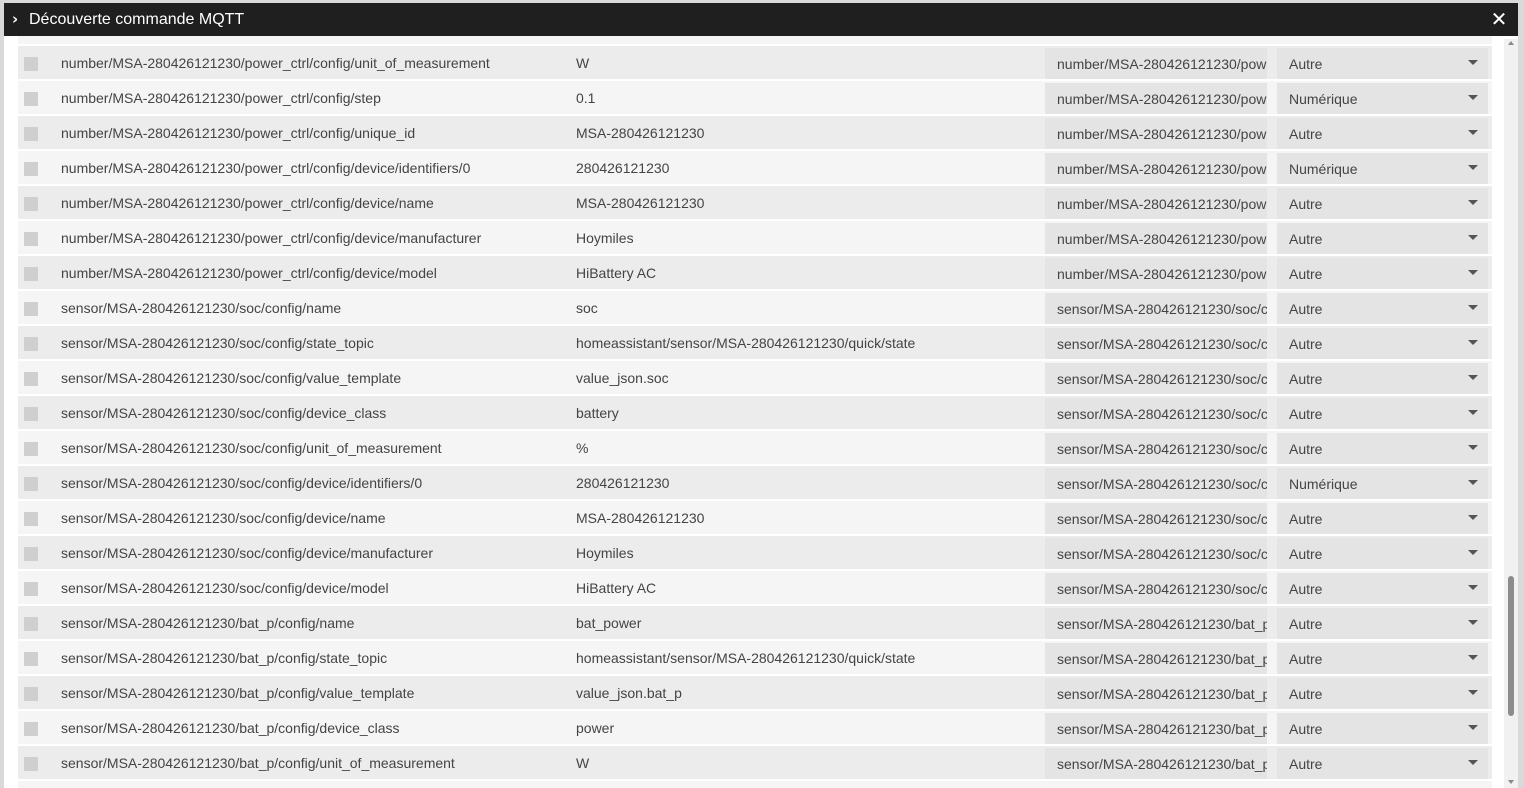  I want to click on dialog-title: Découverte commande MQTT, so click(137, 19).